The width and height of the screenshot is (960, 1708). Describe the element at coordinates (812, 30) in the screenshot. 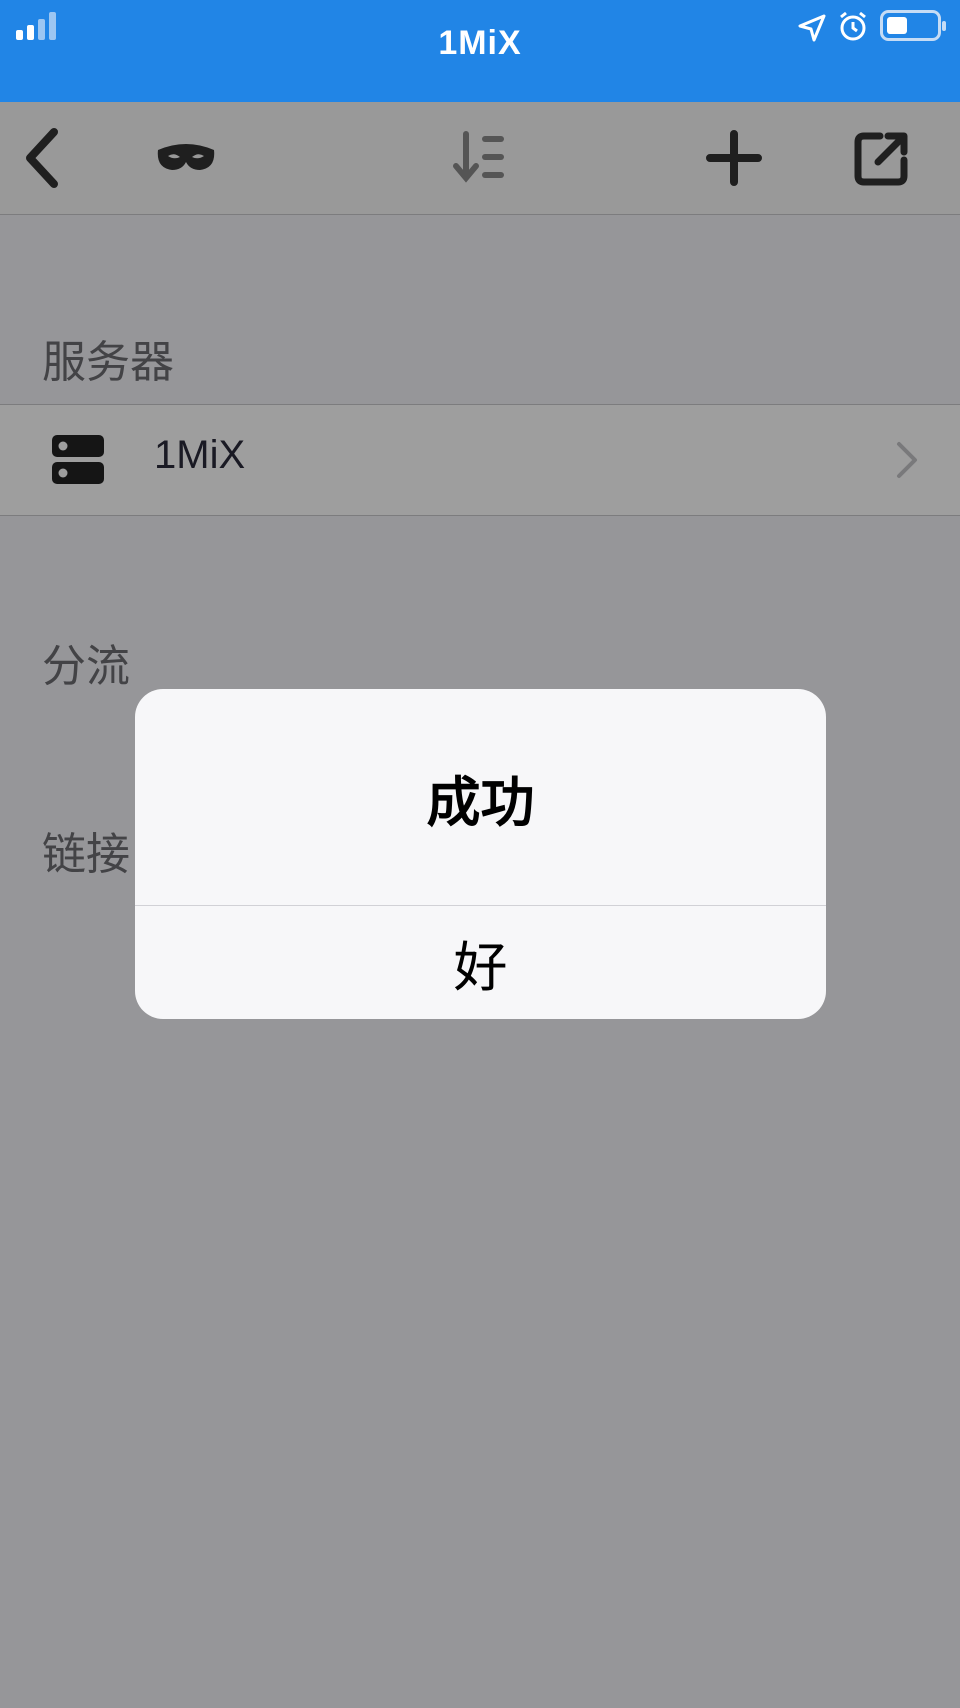

I see `location-arrow-icon` at that location.